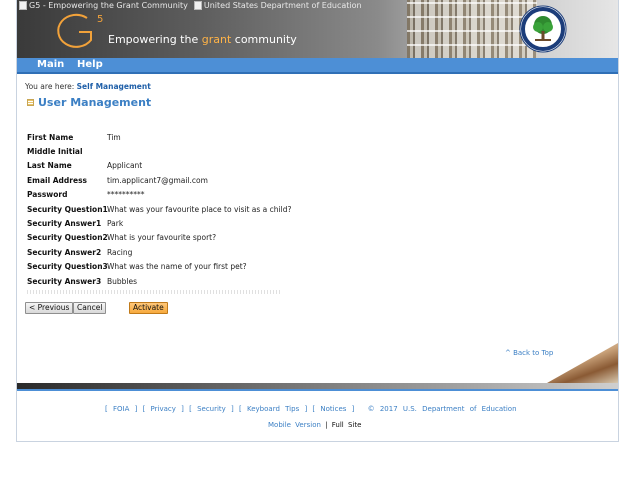 This screenshot has height=480, width=640. Describe the element at coordinates (90, 308) in the screenshot. I see `cancel-button: Cancel` at that location.